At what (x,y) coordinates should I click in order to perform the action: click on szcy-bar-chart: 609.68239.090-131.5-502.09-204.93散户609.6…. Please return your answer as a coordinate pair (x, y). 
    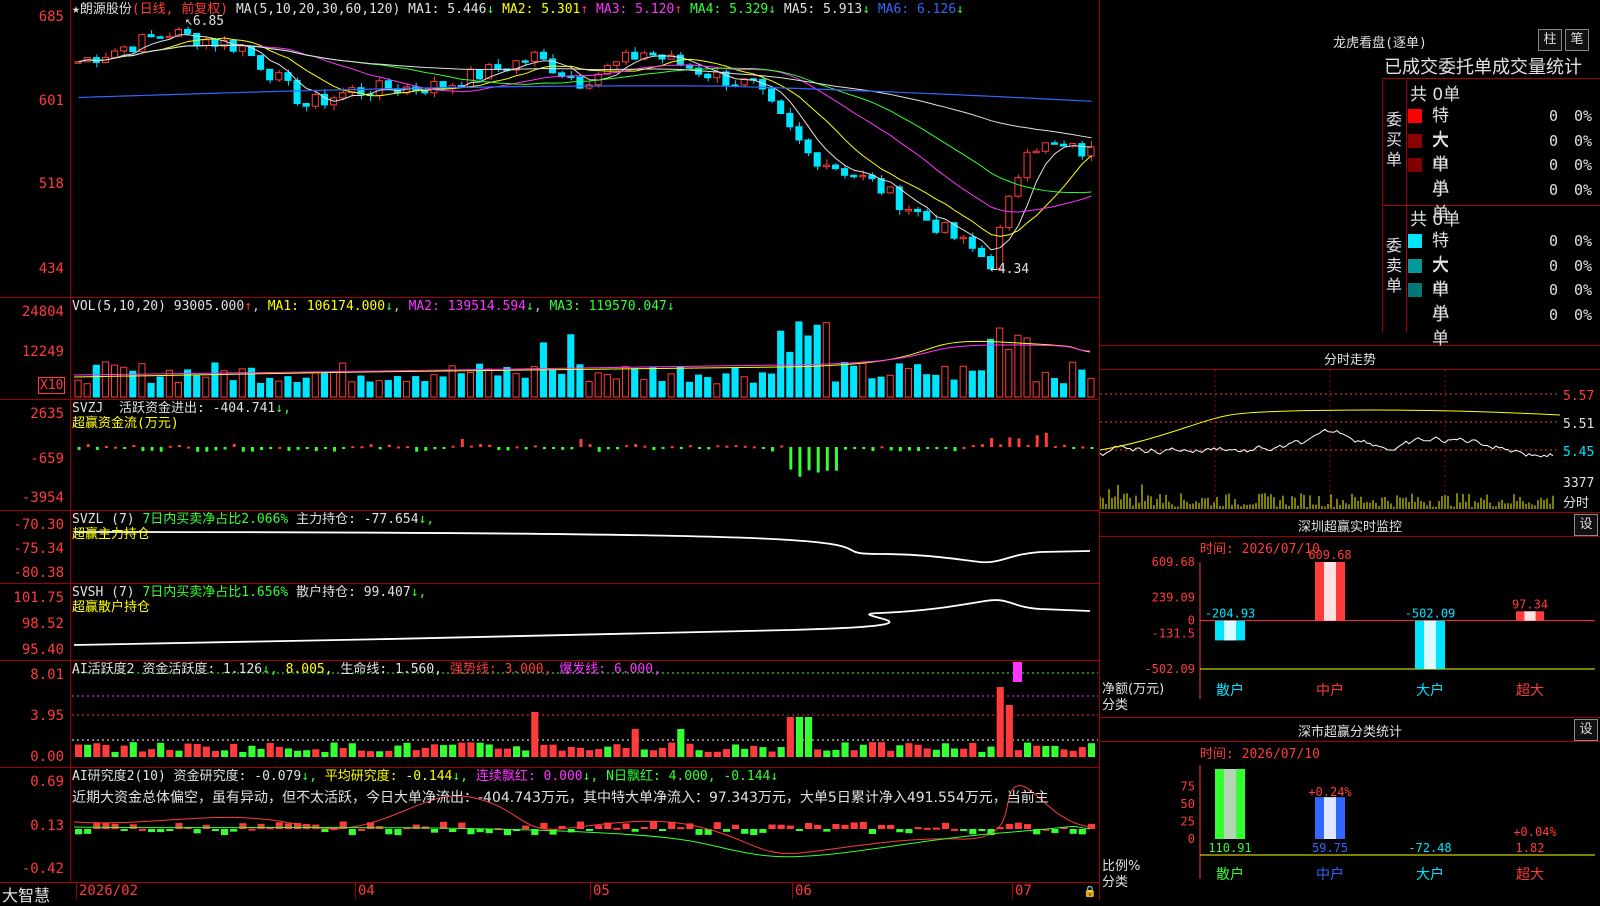
    Looking at the image, I should click on (1350, 614).